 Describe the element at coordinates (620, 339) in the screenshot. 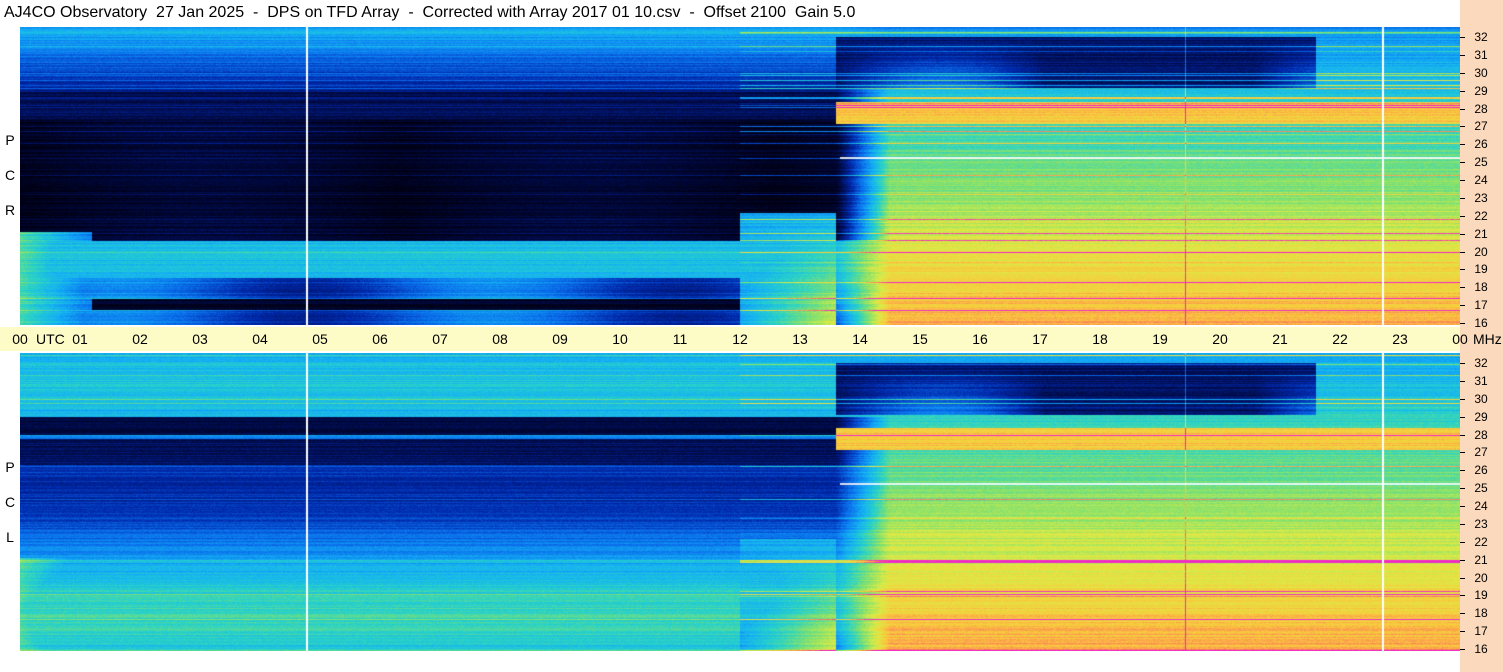

I see `utc-tick-label: 10` at that location.